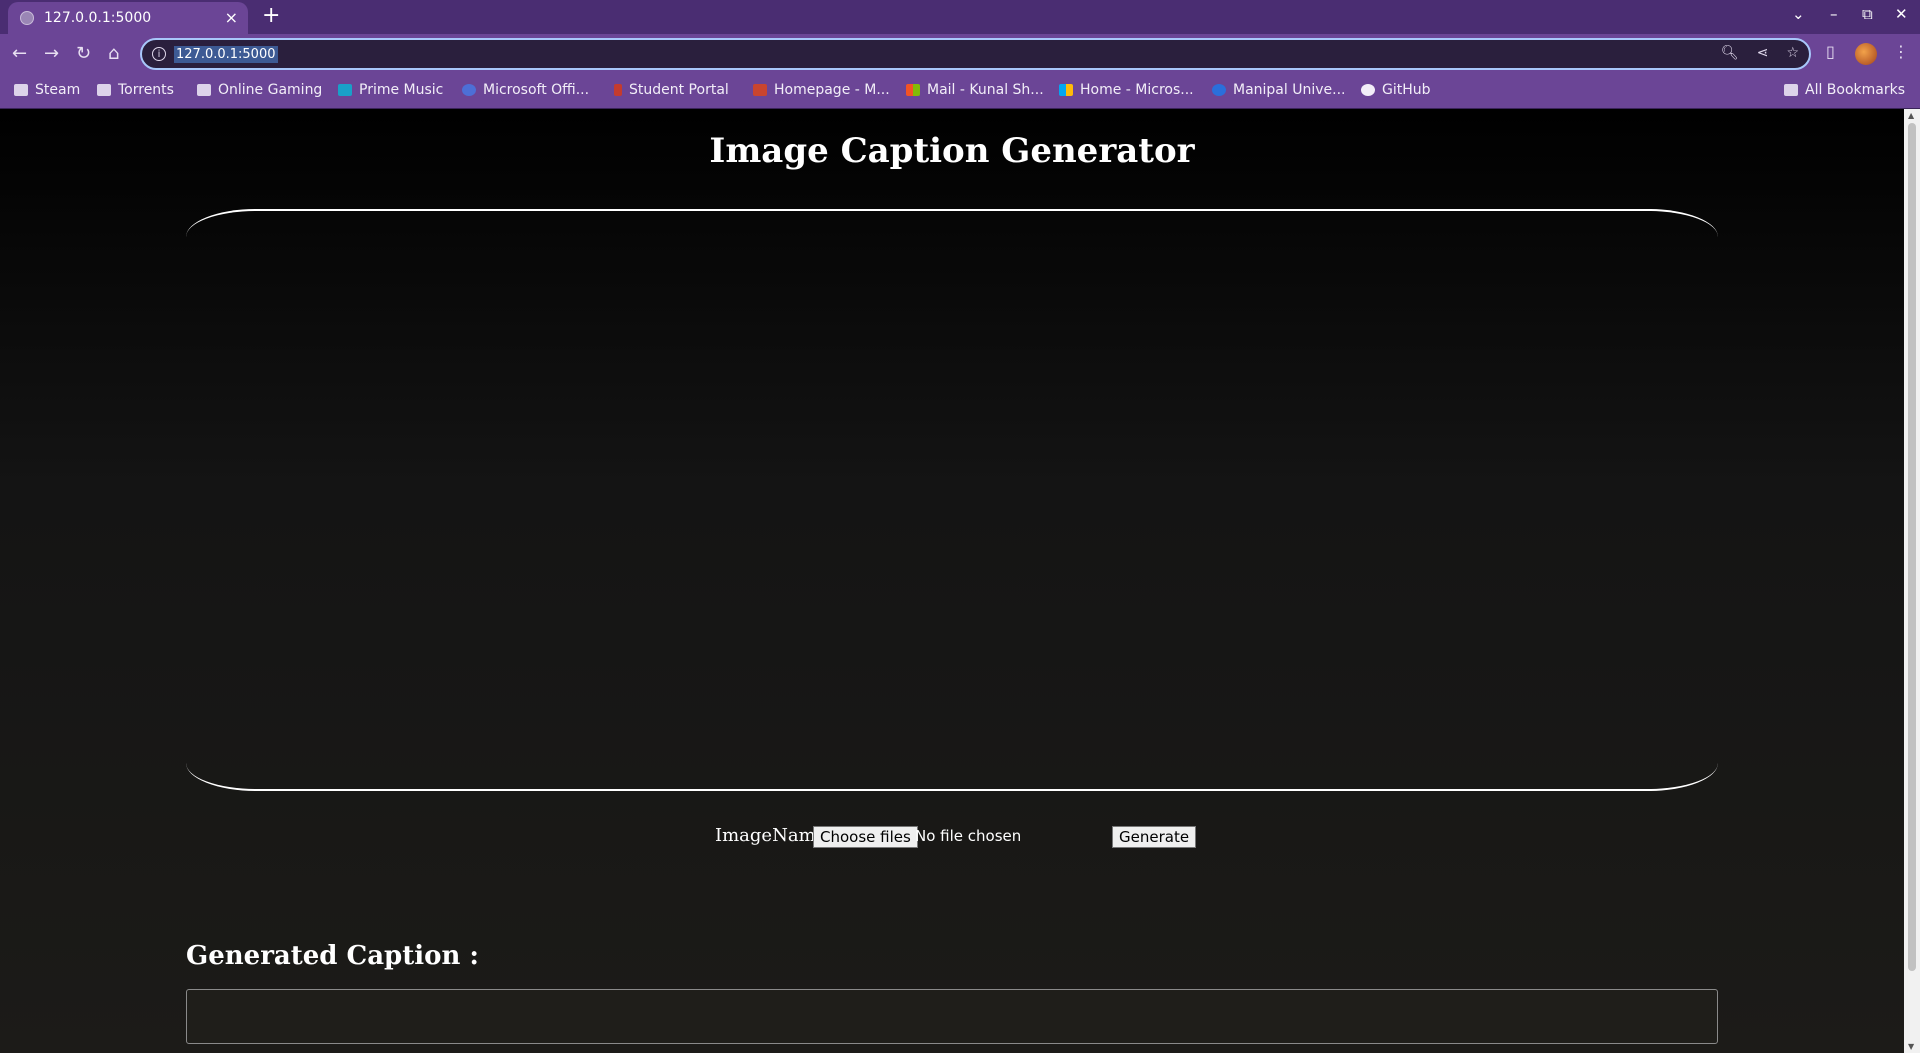  I want to click on bookmark-steam: Steam, so click(47, 90).